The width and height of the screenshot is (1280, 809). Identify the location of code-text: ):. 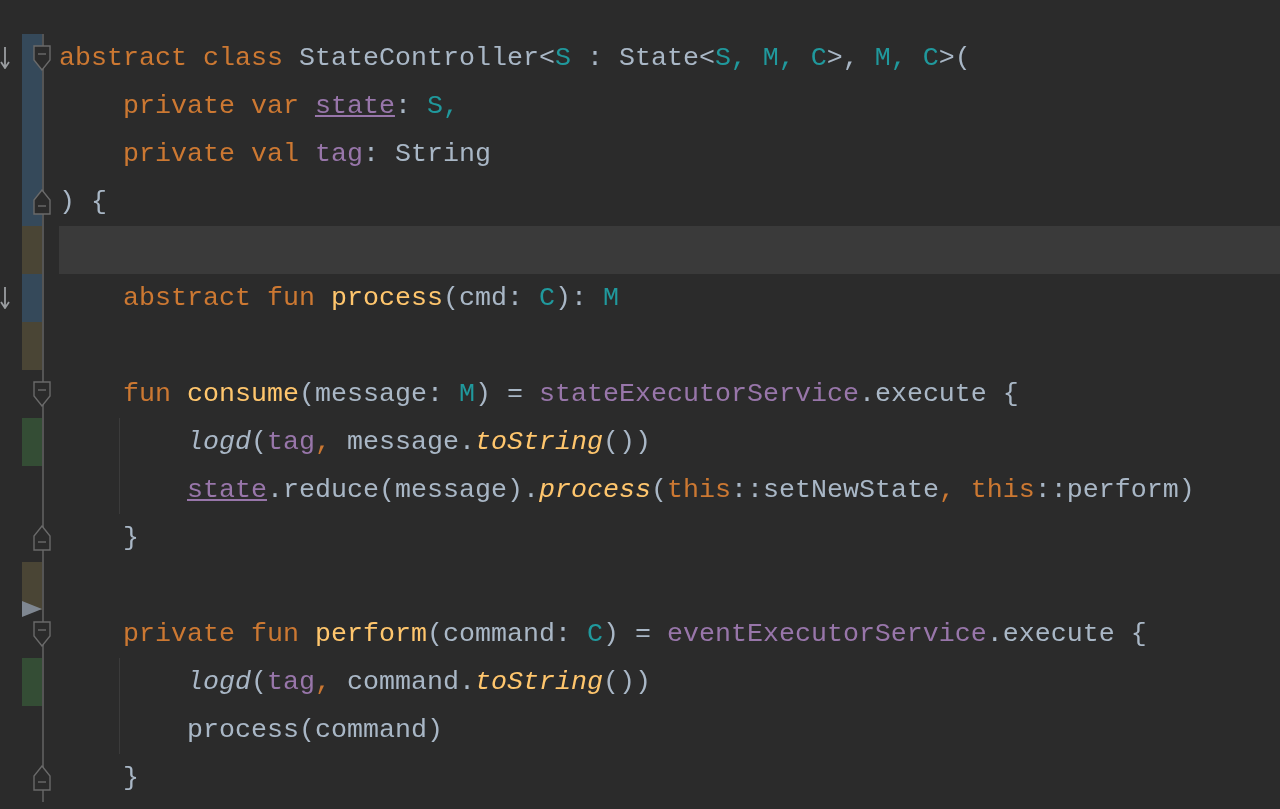
(571, 298).